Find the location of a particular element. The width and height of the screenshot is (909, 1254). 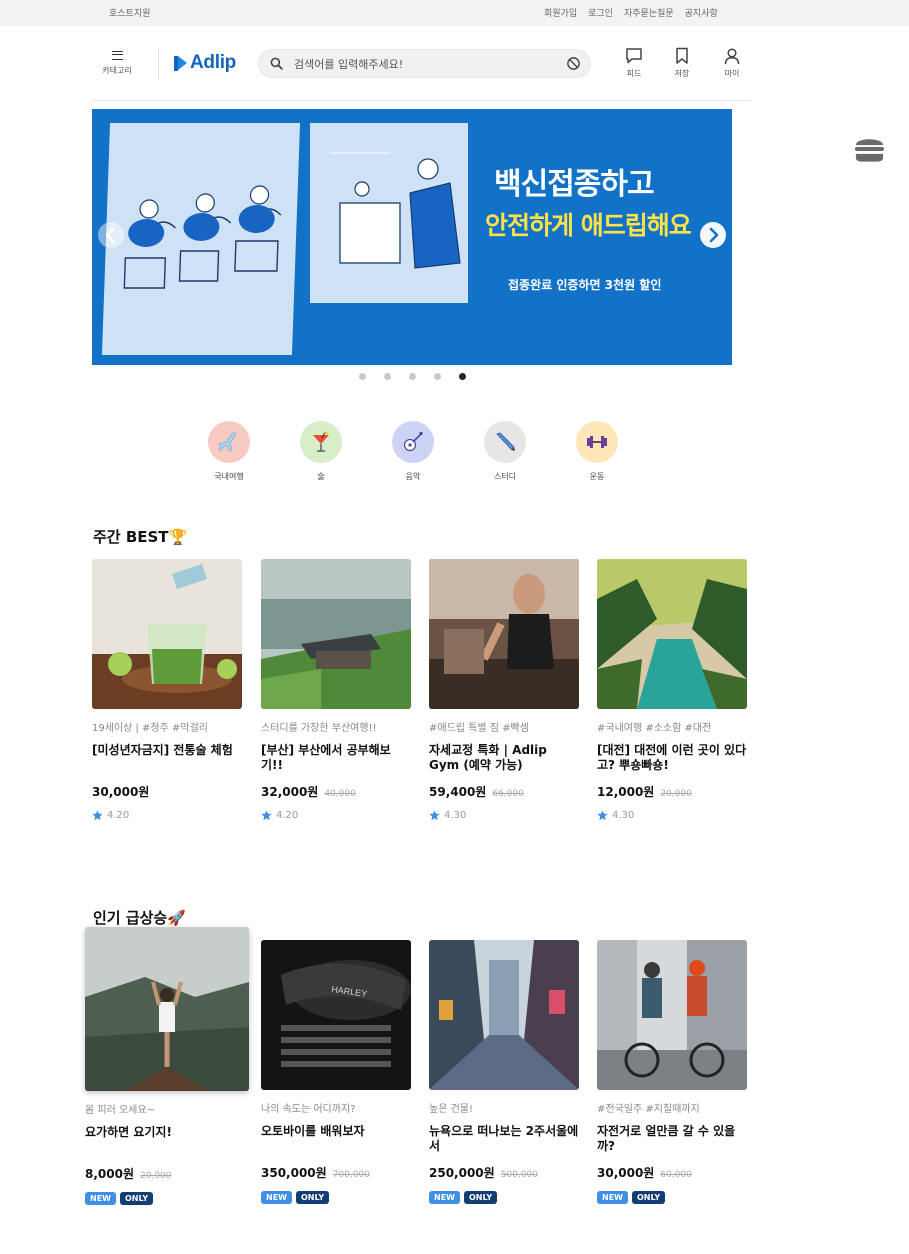

product-rating: 4.20 is located at coordinates (336, 815).